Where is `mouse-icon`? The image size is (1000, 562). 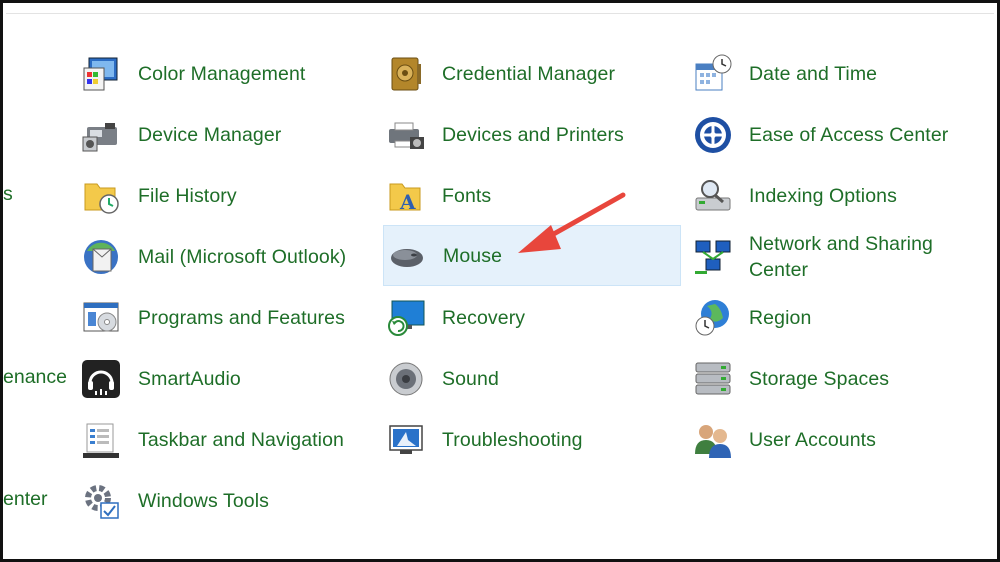 mouse-icon is located at coordinates (407, 256).